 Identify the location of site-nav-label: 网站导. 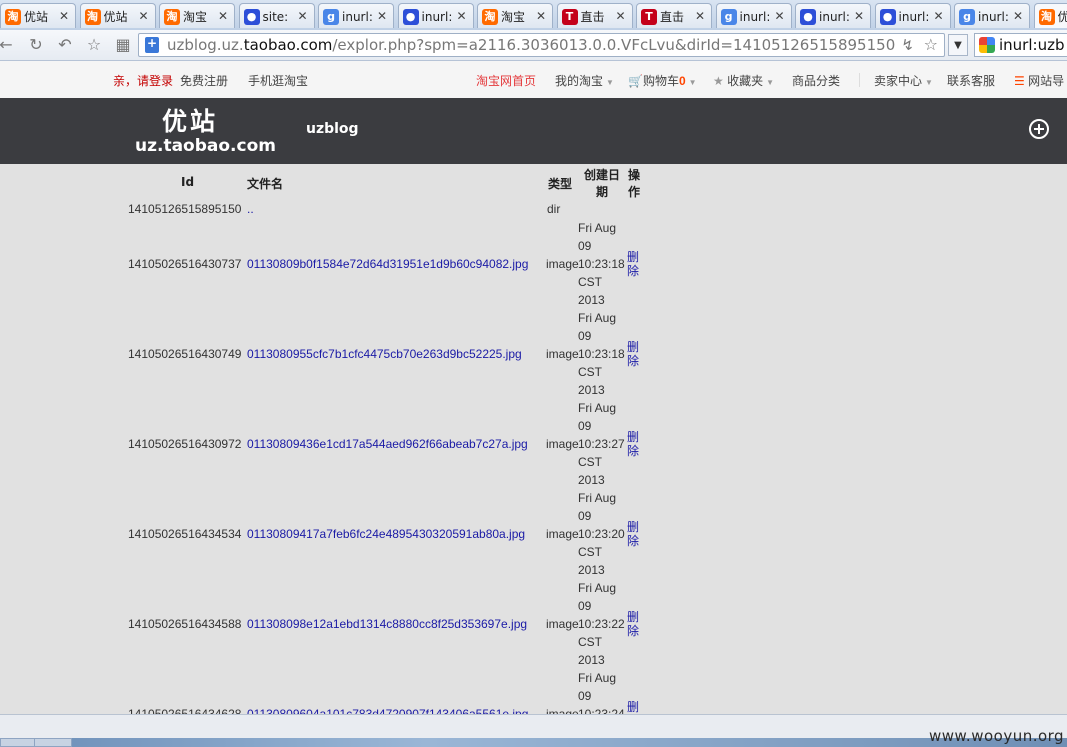
(1046, 81).